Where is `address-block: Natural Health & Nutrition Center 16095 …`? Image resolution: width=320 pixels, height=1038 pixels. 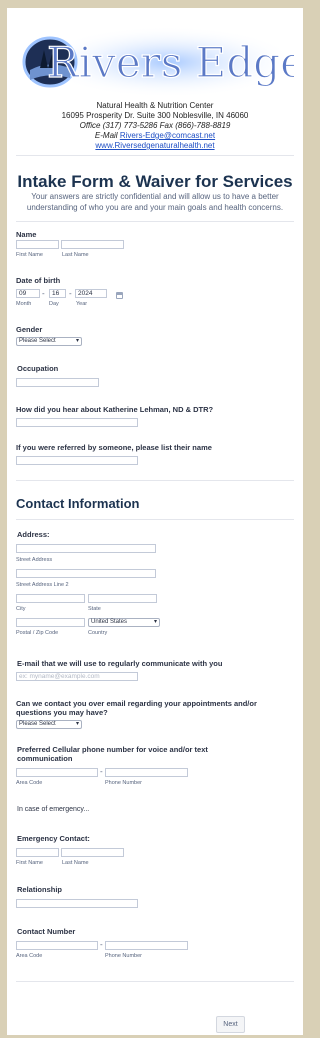 address-block: Natural Health & Nutrition Center 16095 … is located at coordinates (155, 126).